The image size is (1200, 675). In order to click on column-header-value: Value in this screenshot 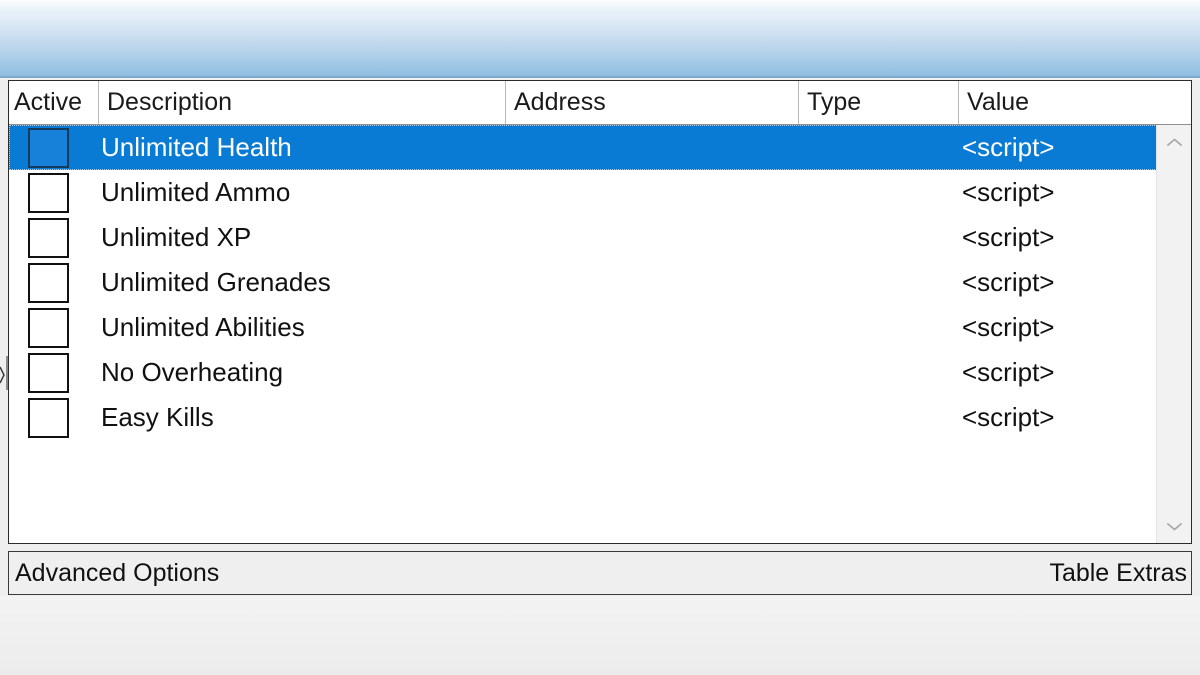, I will do `click(1074, 102)`.